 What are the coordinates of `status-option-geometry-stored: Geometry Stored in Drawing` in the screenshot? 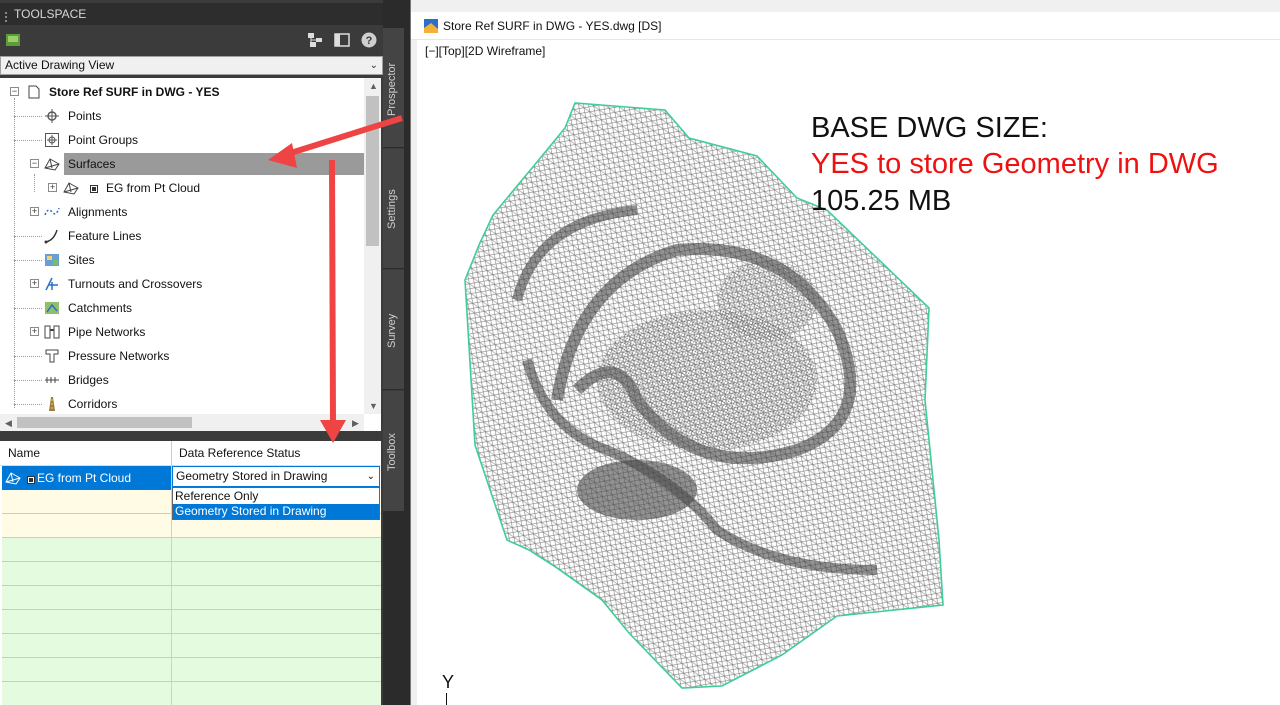 It's located at (276, 511).